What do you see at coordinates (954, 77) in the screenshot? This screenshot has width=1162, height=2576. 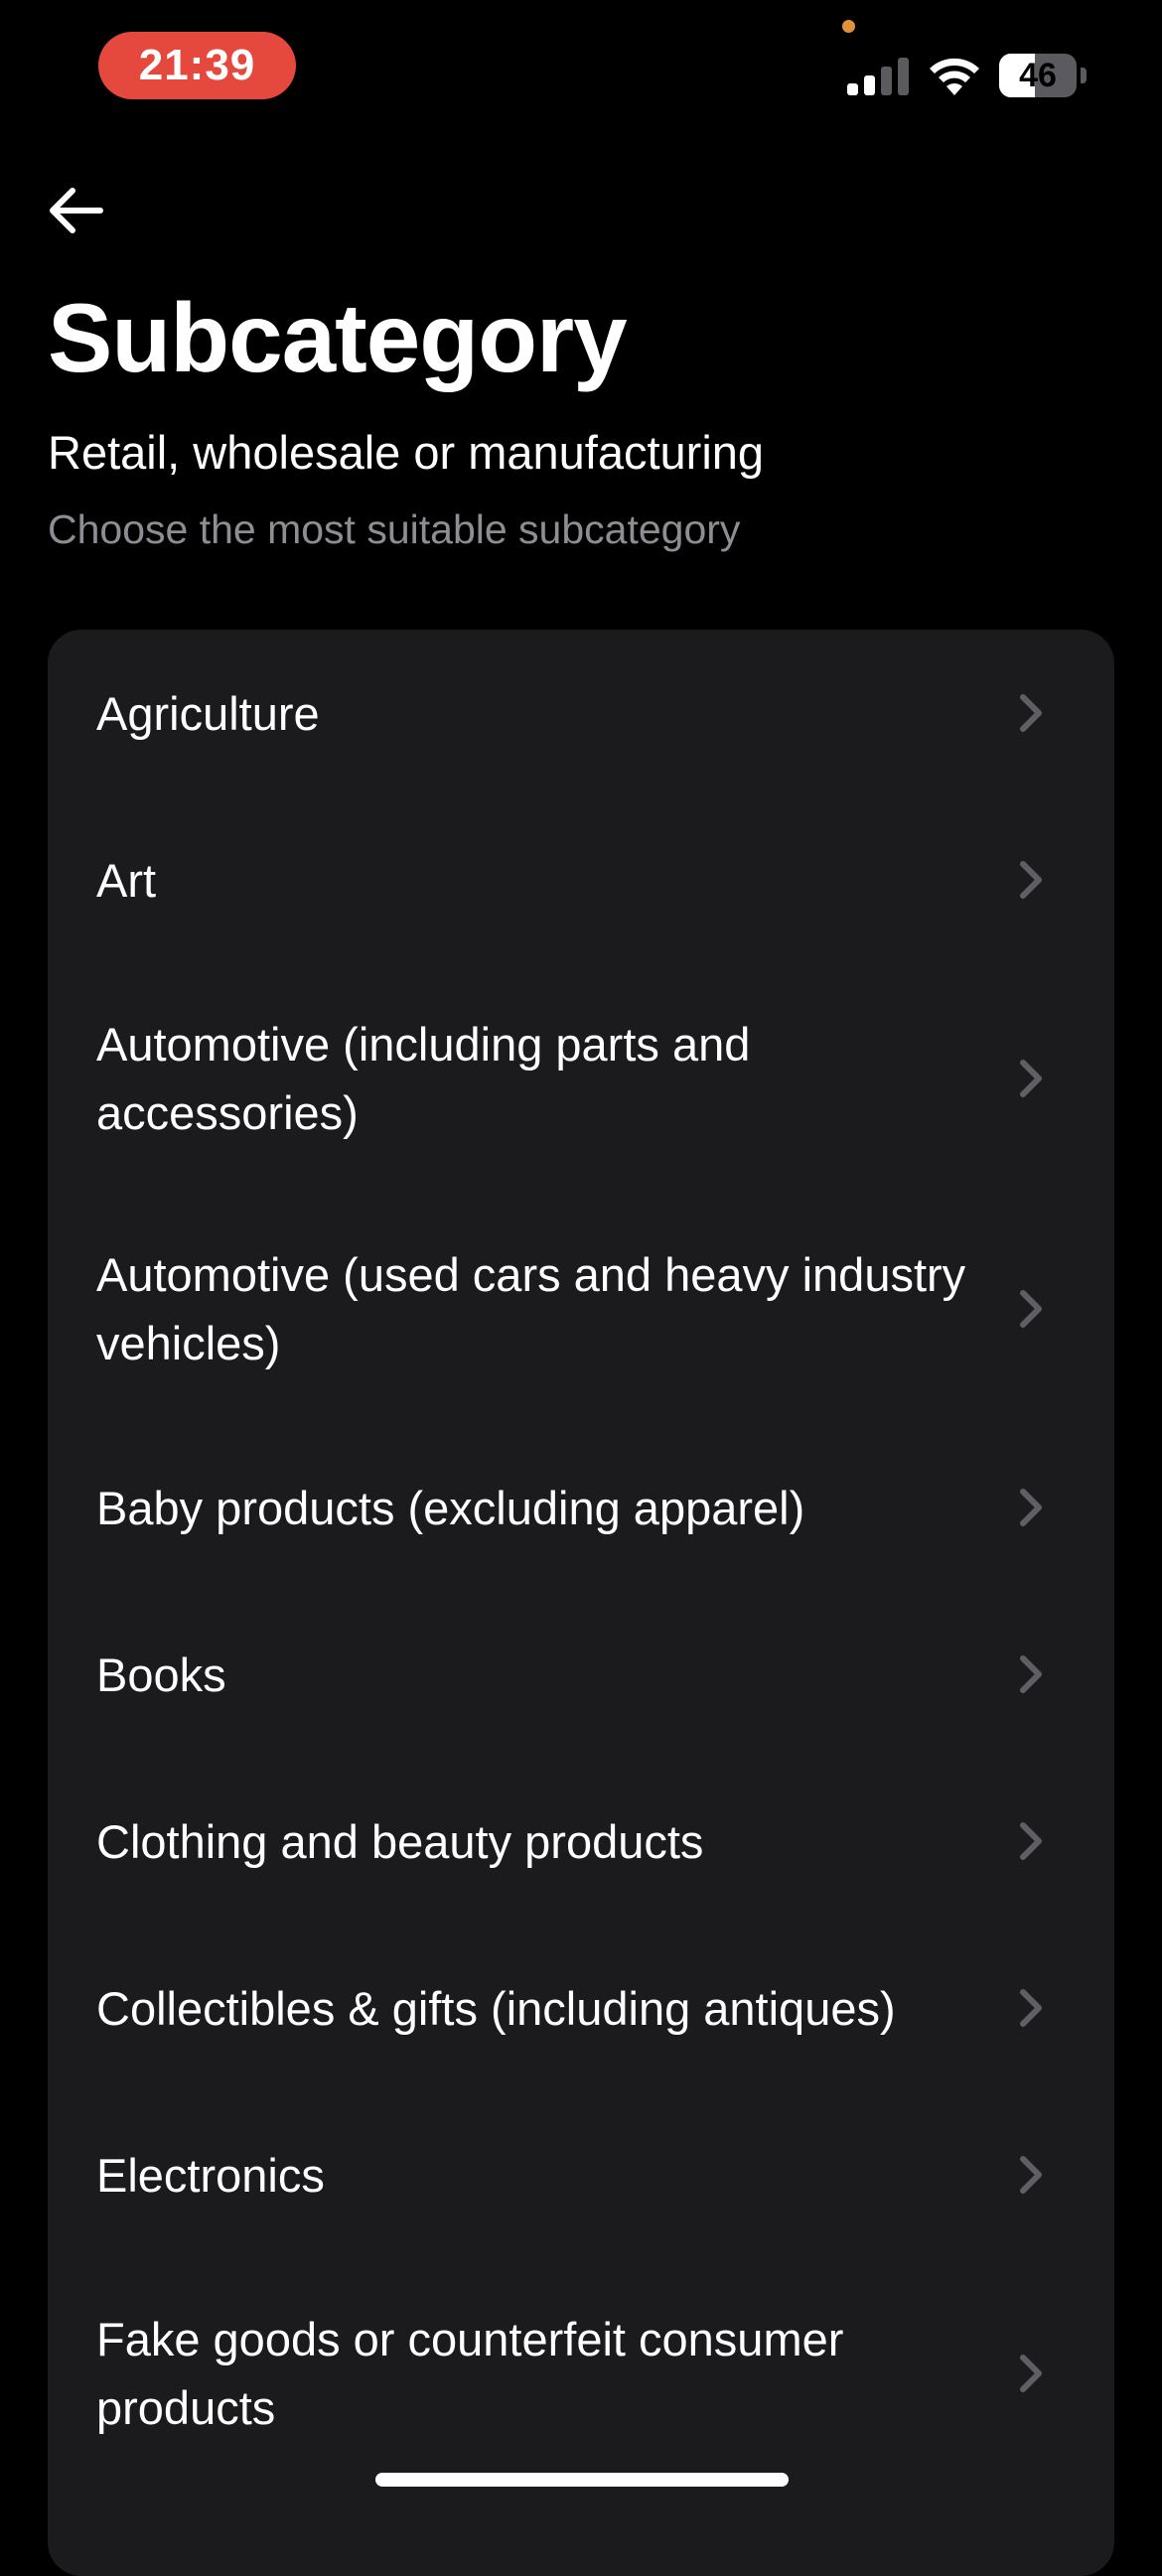 I see `wifi-icon` at bounding box center [954, 77].